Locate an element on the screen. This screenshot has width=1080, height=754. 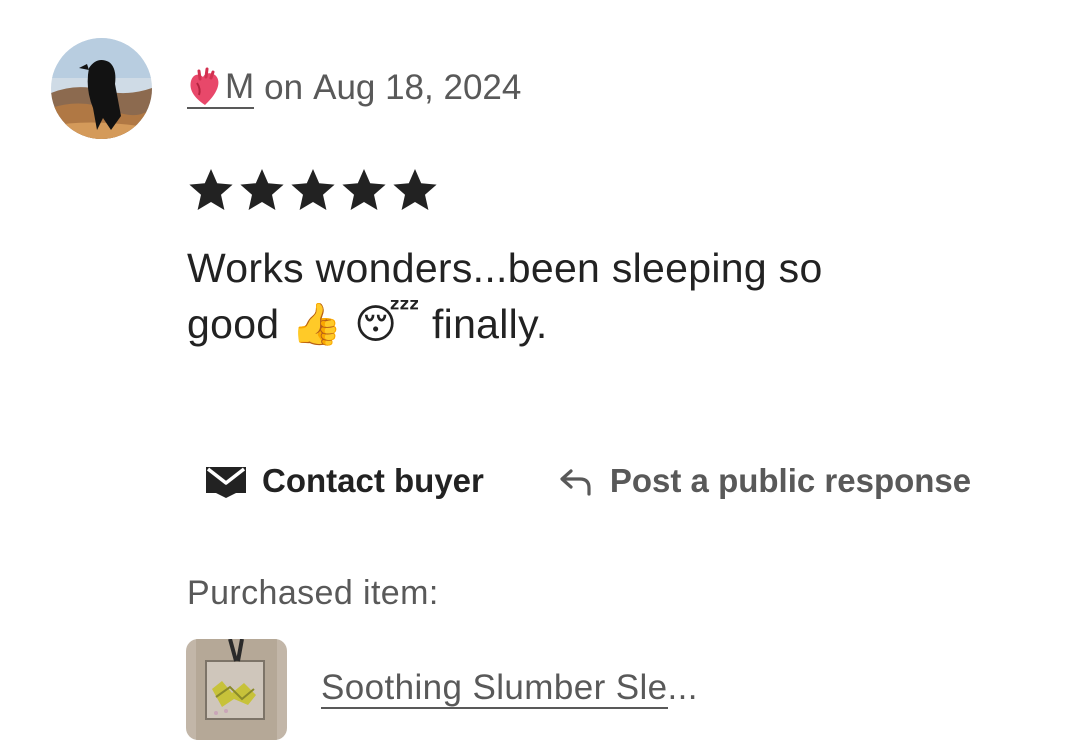
contact-buyer-label: Contact buyer is located at coordinates (373, 480).